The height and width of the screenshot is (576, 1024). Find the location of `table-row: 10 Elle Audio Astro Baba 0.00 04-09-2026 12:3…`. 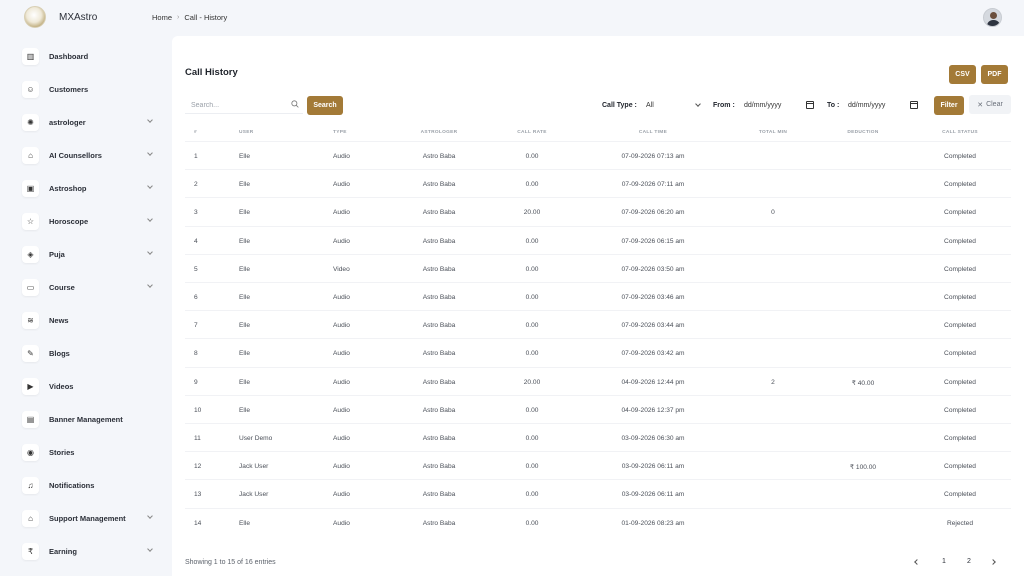

table-row: 10 Elle Audio Astro Baba 0.00 04-09-2026 12:3… is located at coordinates (598, 408).